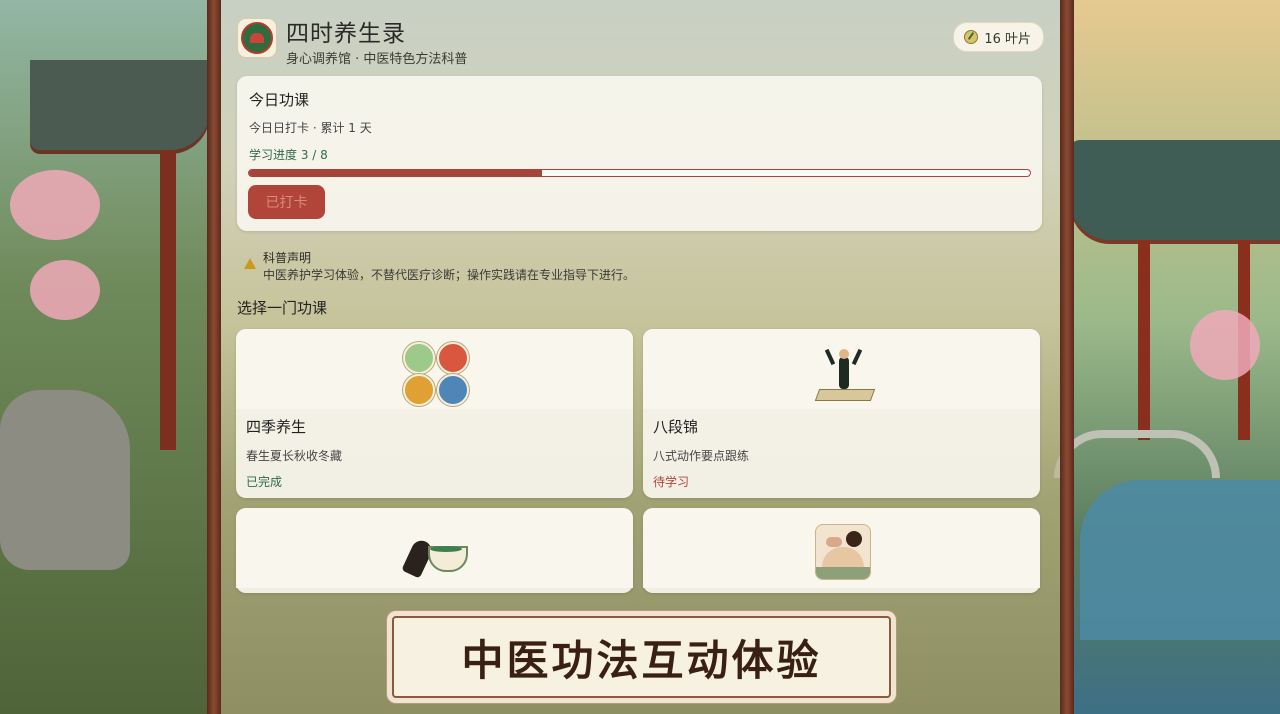 The height and width of the screenshot is (714, 1280). What do you see at coordinates (288, 155) in the screenshot?
I see `progress-label: 学习进度 3 / 8` at bounding box center [288, 155].